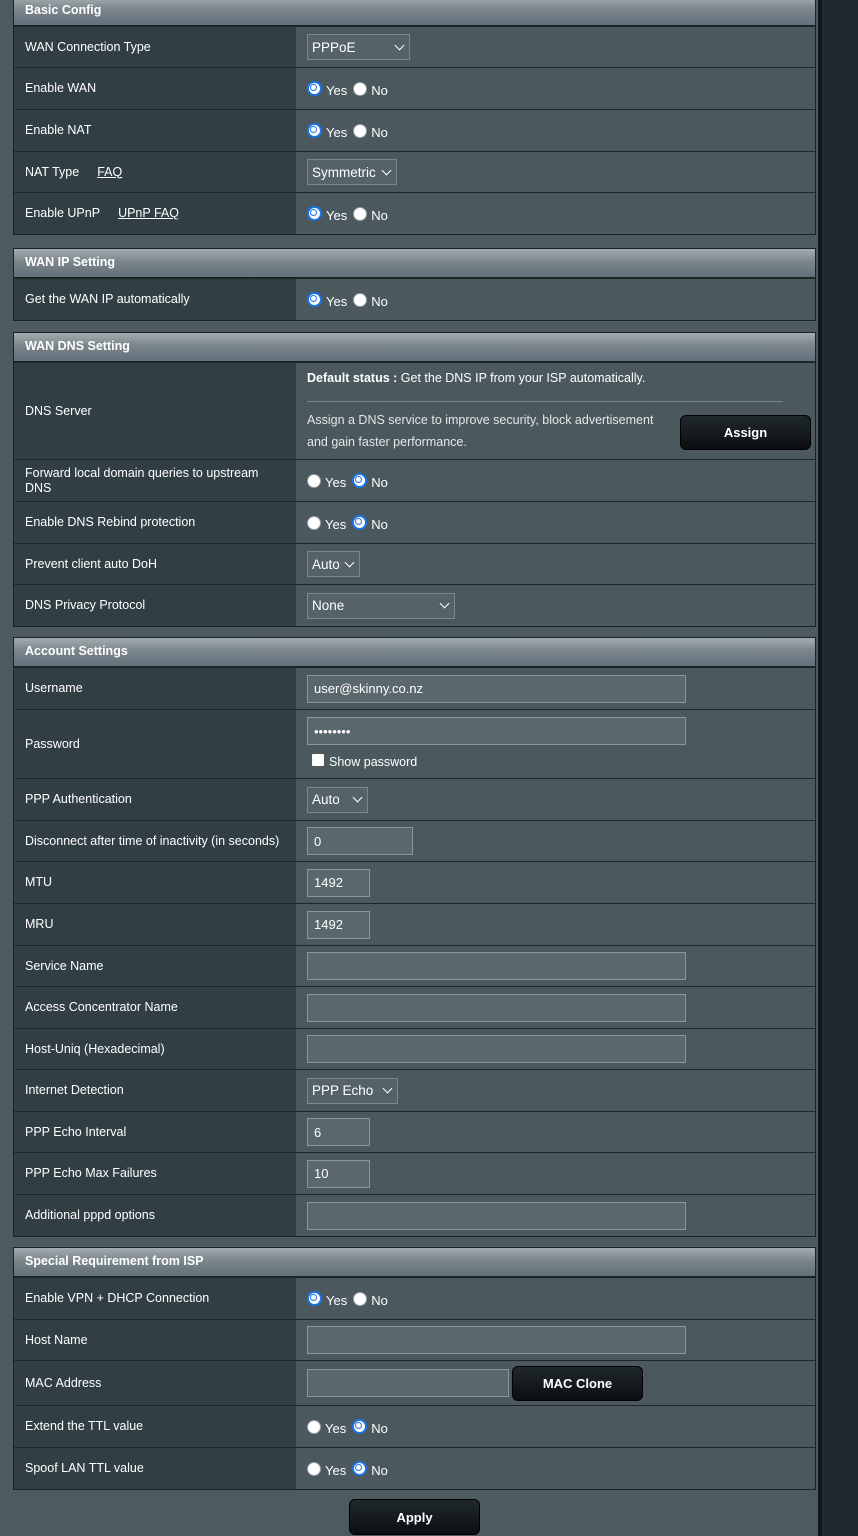 This screenshot has width=858, height=1536. Describe the element at coordinates (155, 882) in the screenshot. I see `mtu-label: MTU` at that location.